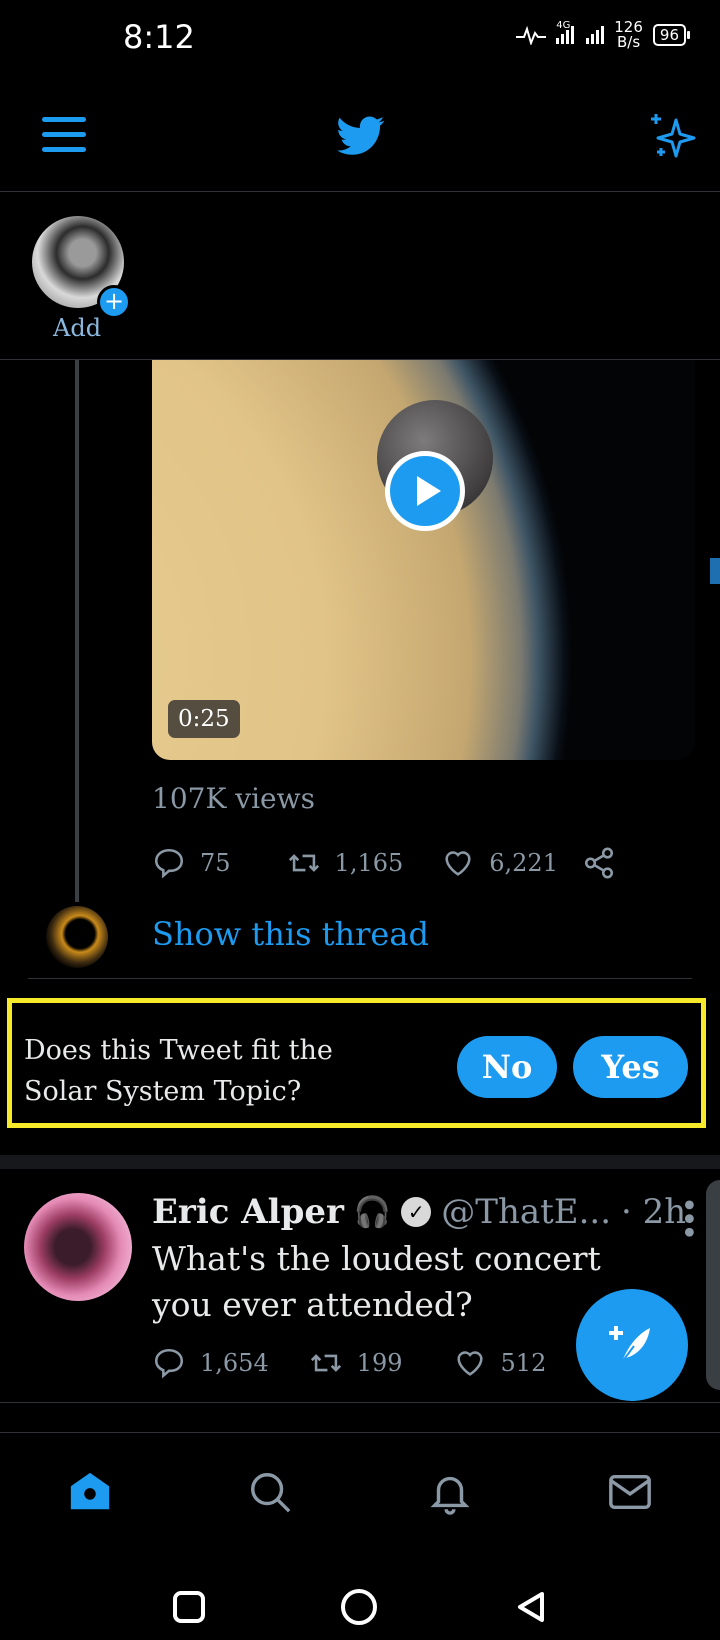  What do you see at coordinates (360, 1492) in the screenshot?
I see `bottom-navigation` at bounding box center [360, 1492].